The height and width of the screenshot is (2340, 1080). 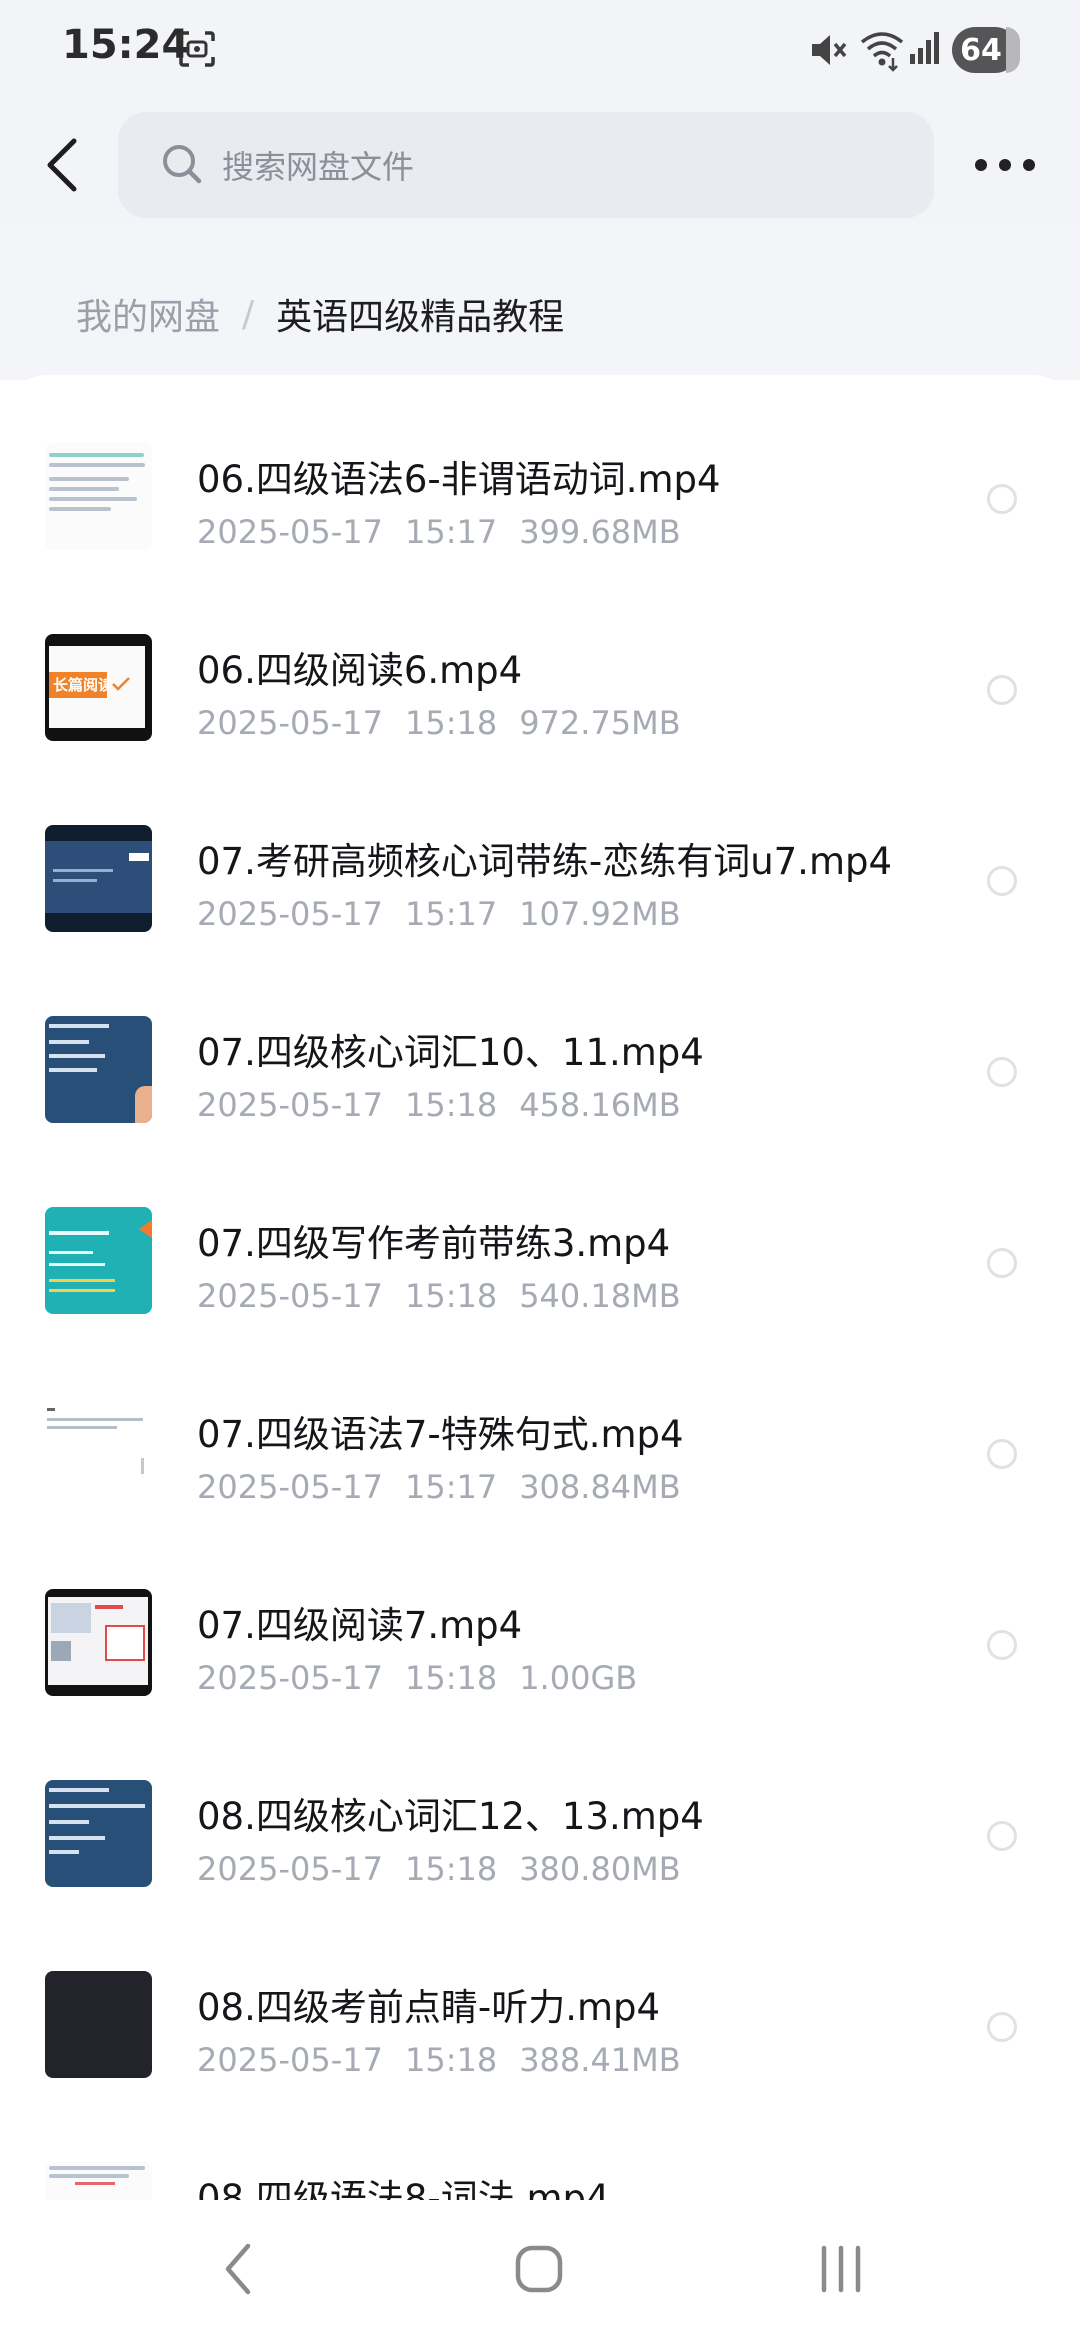 What do you see at coordinates (841, 2271) in the screenshot?
I see `nav-recents-icon` at bounding box center [841, 2271].